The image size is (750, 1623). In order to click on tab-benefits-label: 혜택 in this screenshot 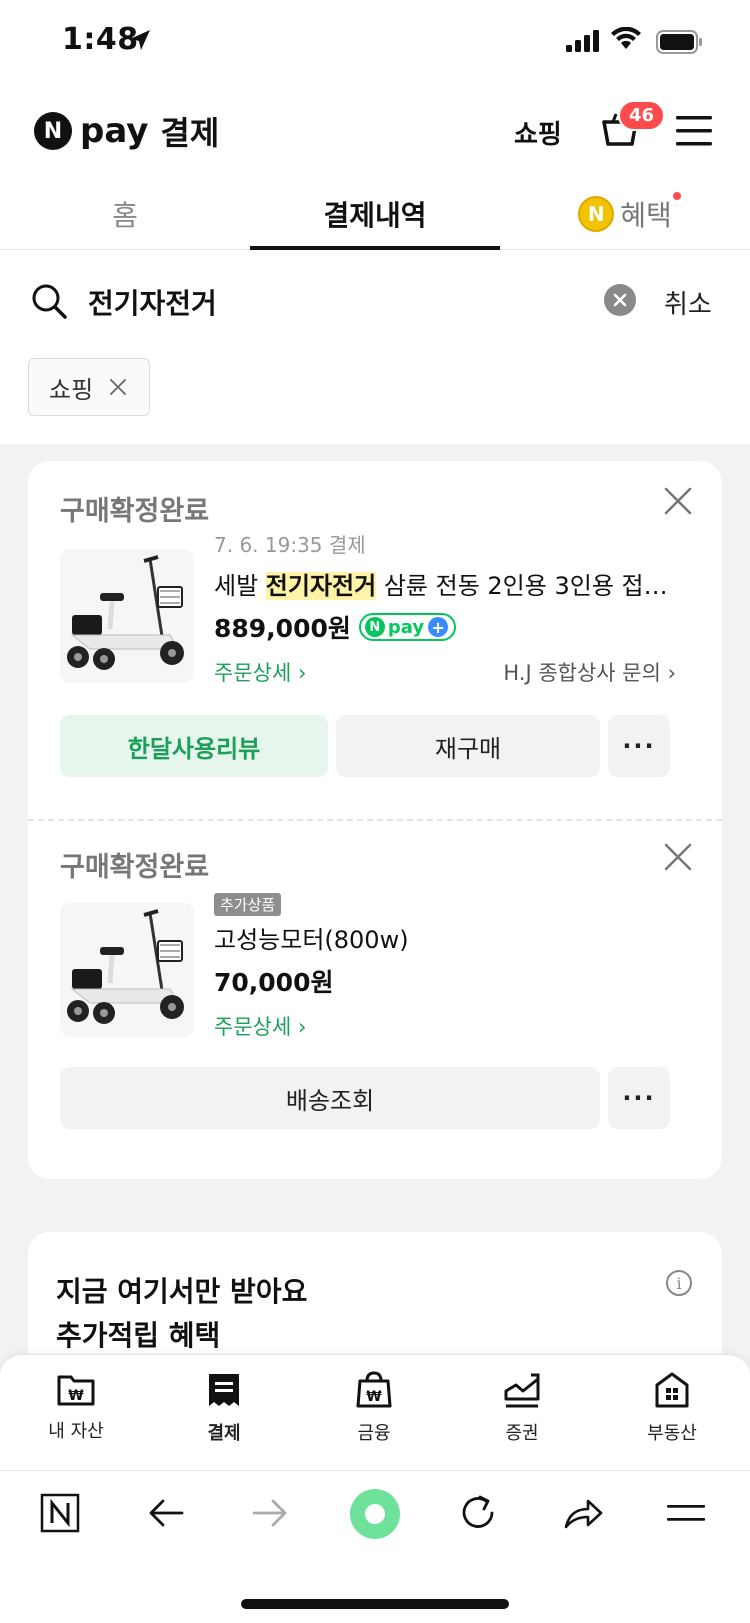, I will do `click(646, 215)`.